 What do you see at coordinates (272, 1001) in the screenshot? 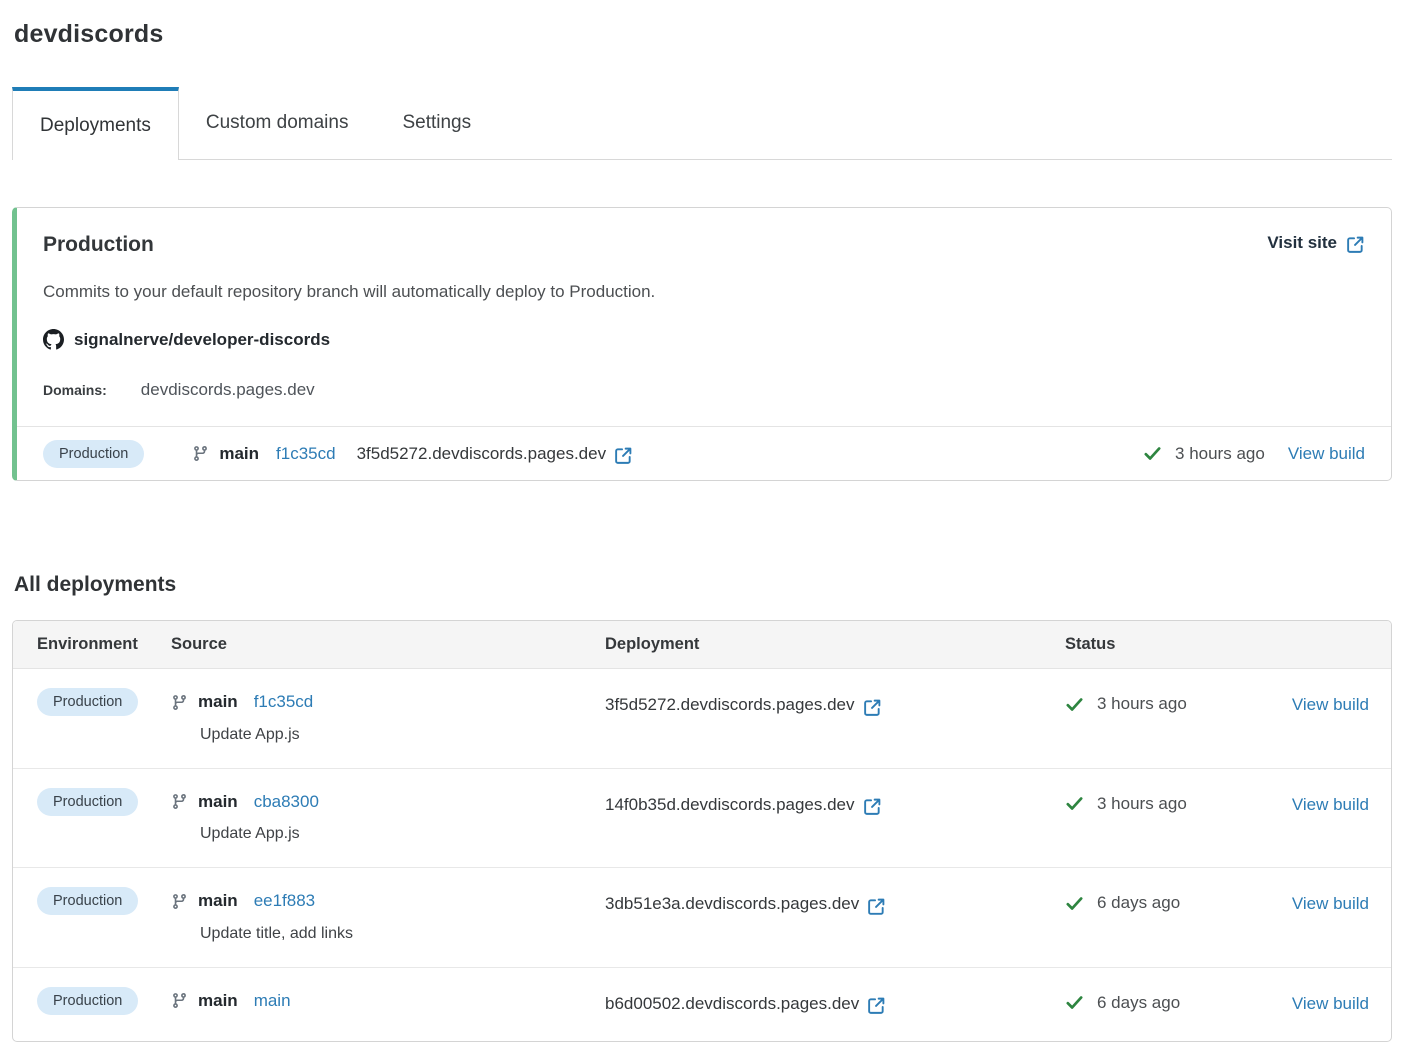
I see `commit-link: main` at bounding box center [272, 1001].